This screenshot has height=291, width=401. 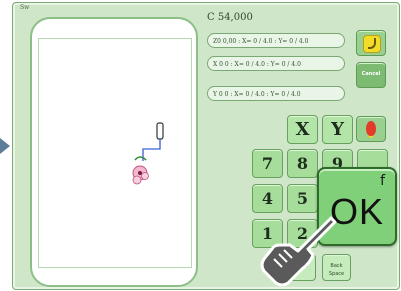 I want to click on start-icon, so click(x=371, y=128).